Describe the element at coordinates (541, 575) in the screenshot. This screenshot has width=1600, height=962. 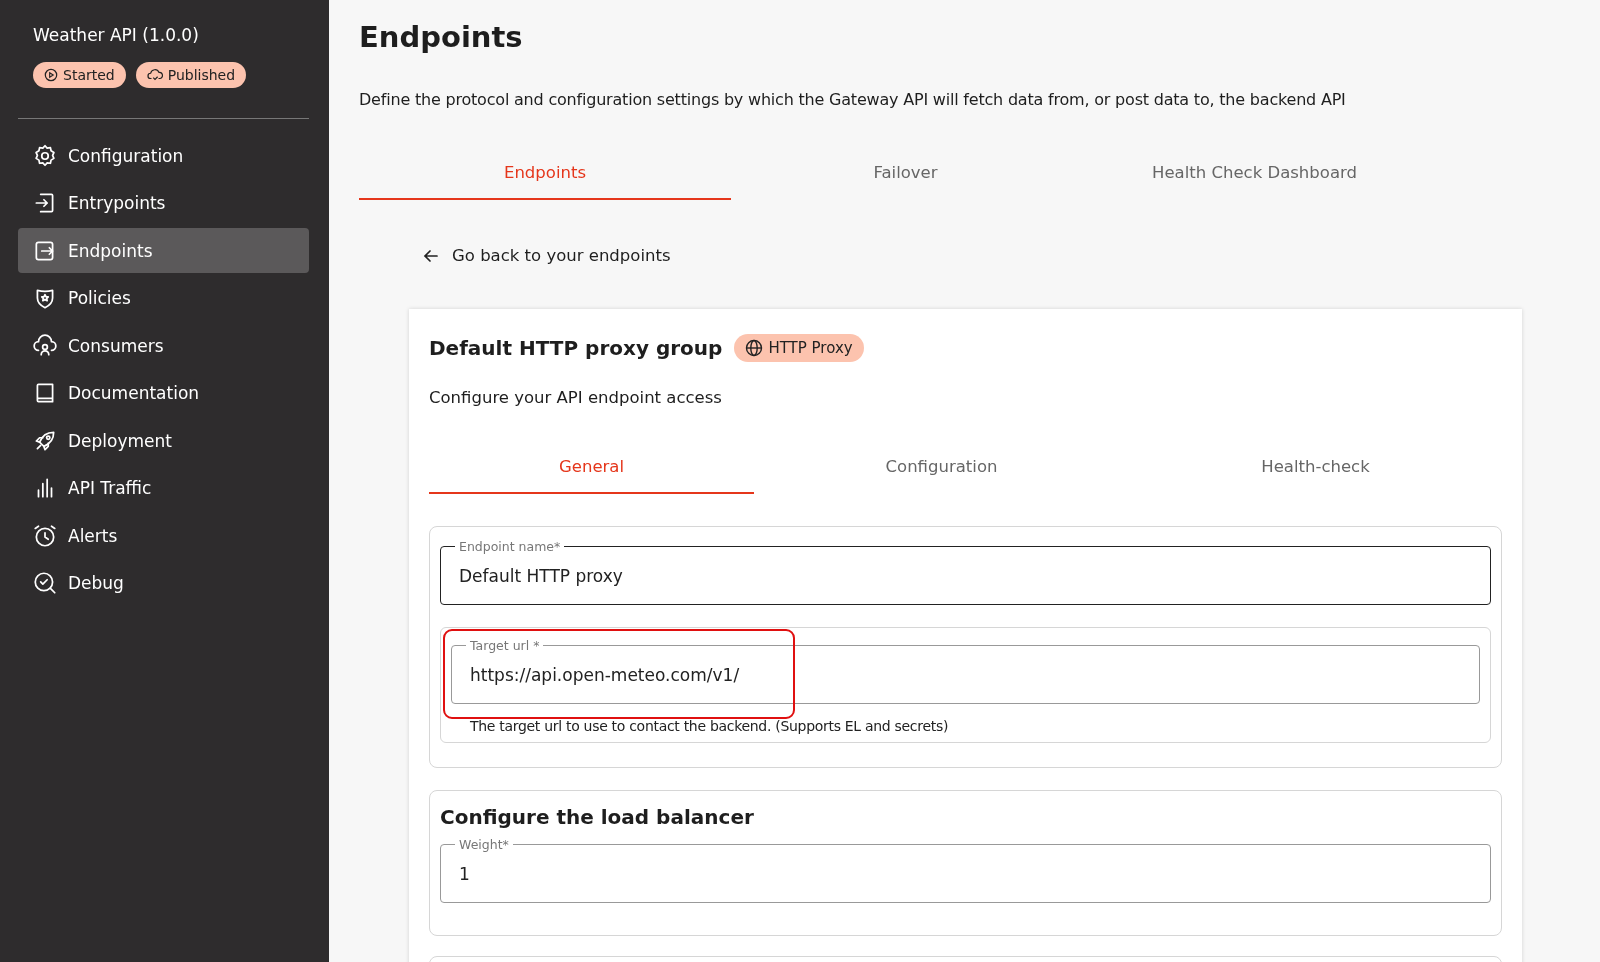
I see `field-value: Default HTTP proxy` at that location.